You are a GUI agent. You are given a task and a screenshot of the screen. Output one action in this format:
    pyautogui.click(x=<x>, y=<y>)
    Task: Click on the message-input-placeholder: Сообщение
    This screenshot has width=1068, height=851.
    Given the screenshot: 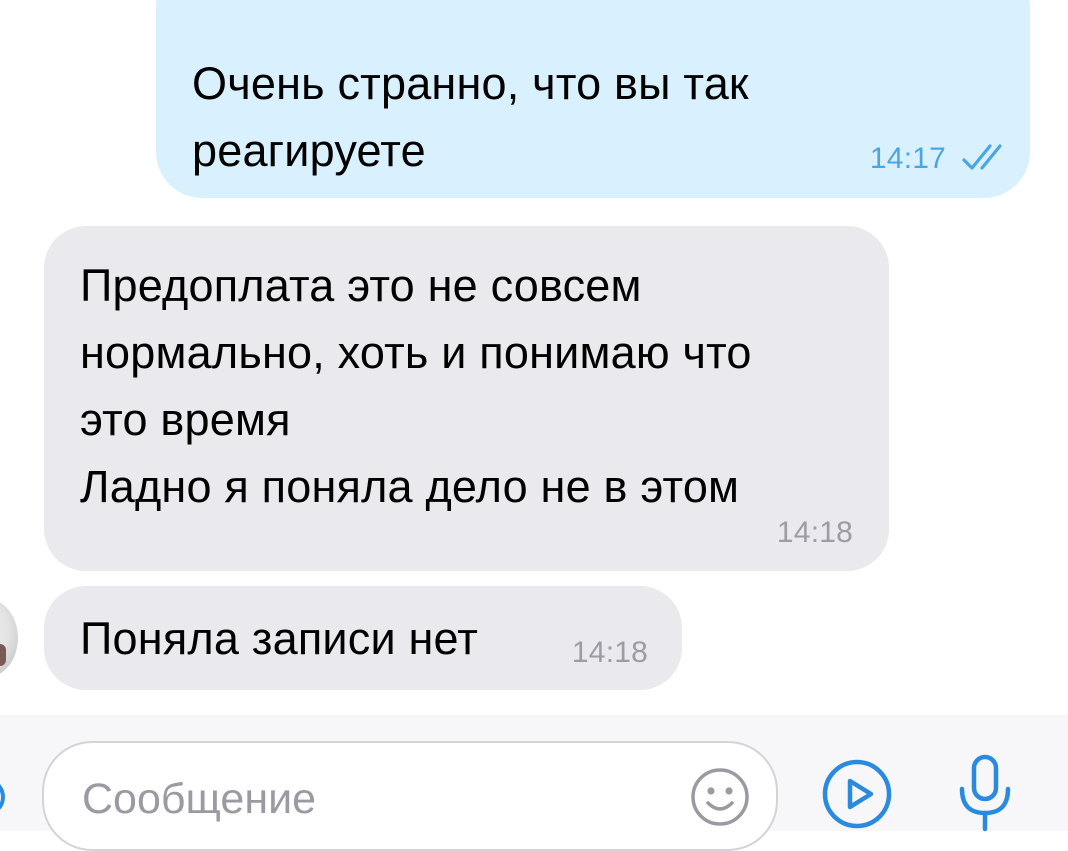 What is the action you would take?
    pyautogui.click(x=199, y=799)
    